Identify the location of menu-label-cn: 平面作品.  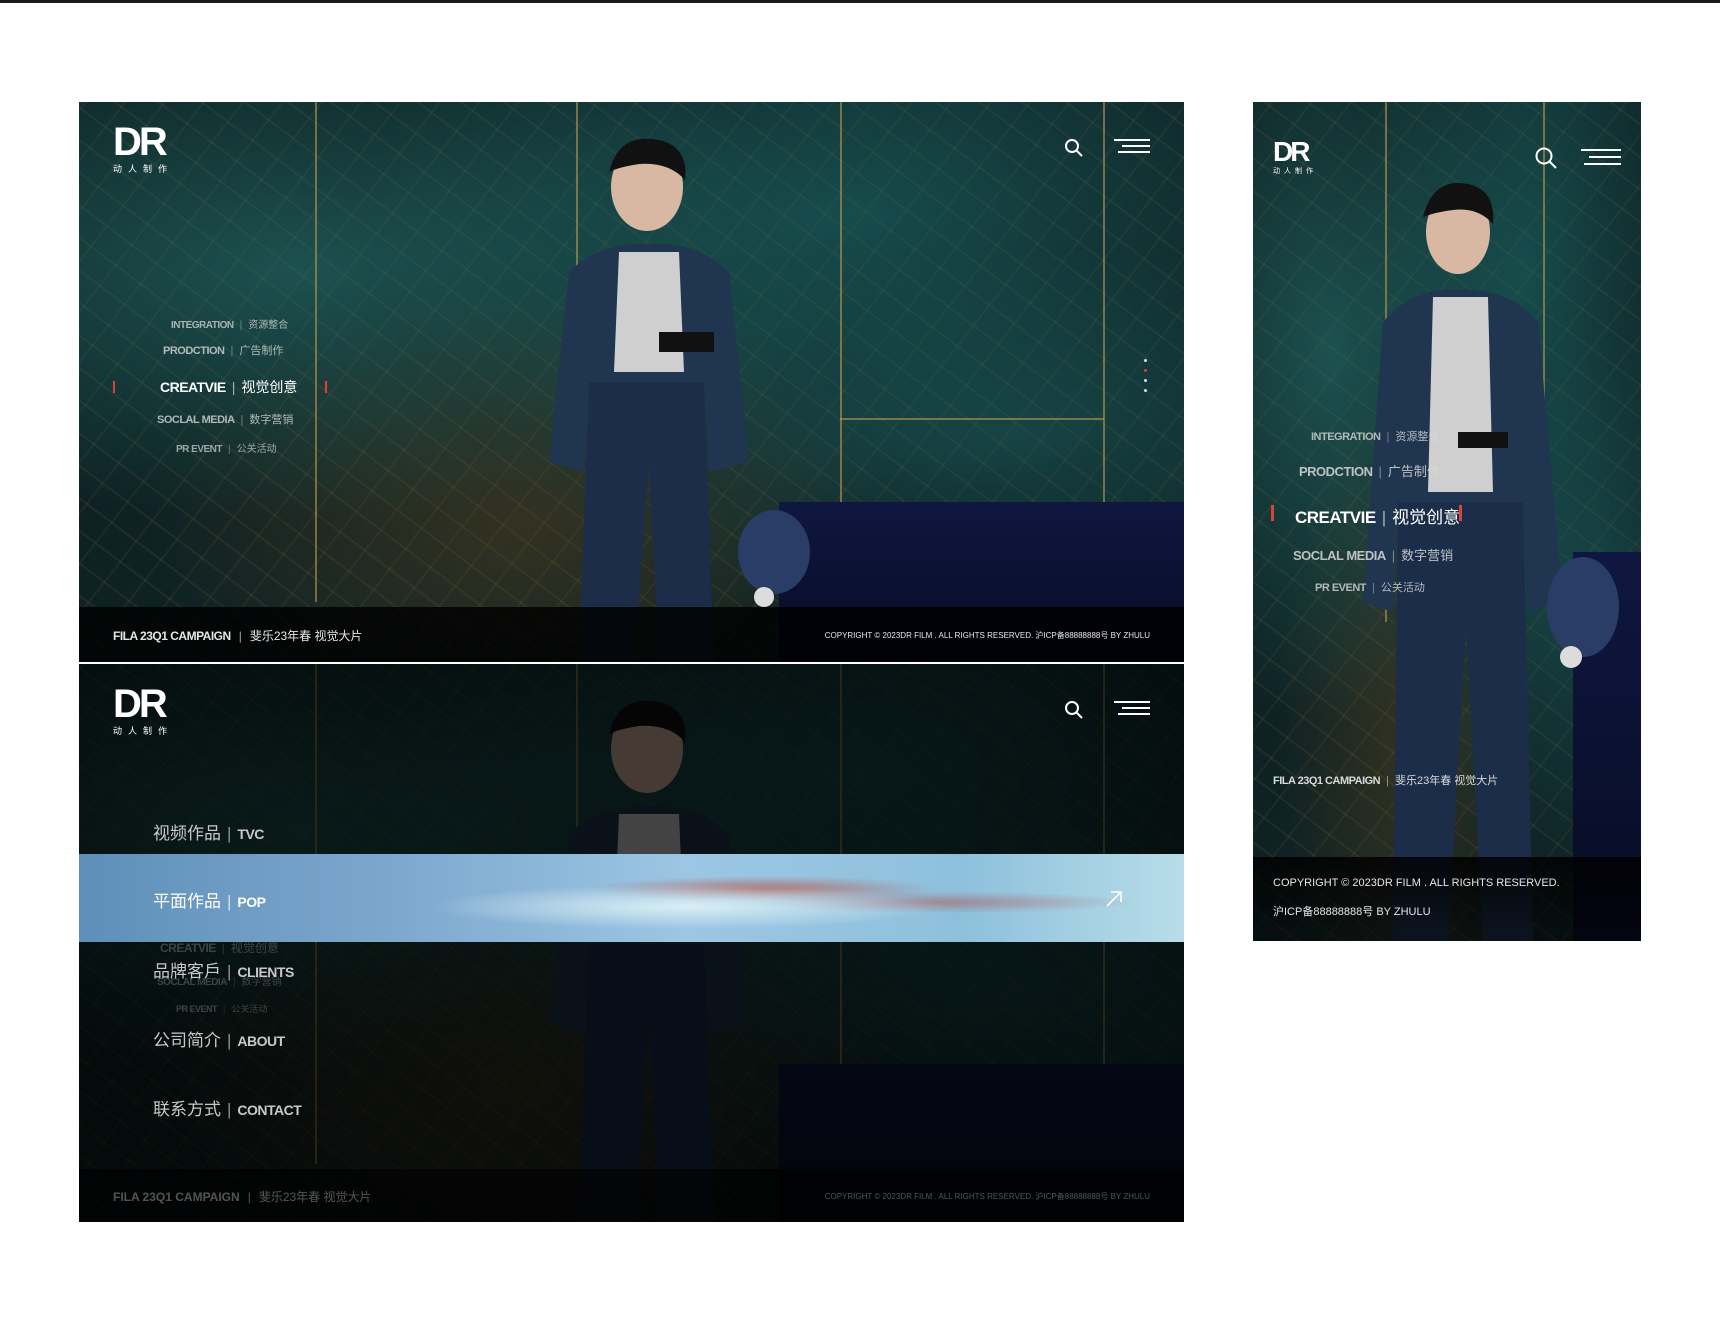
(187, 901).